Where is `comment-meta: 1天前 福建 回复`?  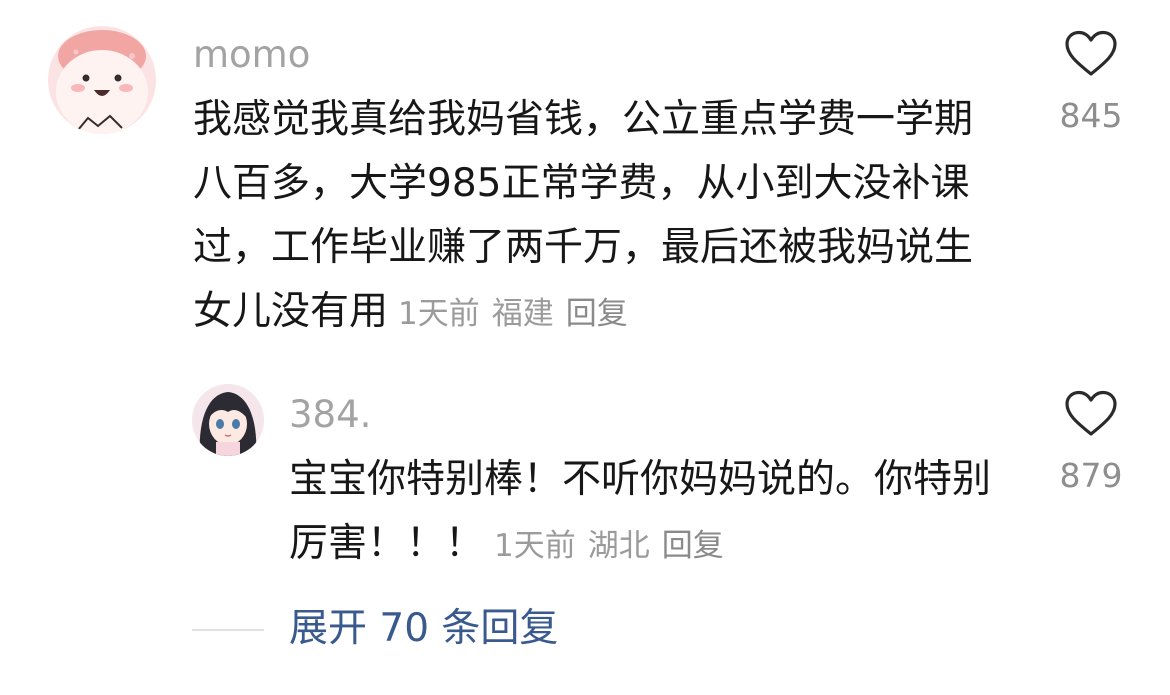 comment-meta: 1天前 福建 回复 is located at coordinates (519, 314).